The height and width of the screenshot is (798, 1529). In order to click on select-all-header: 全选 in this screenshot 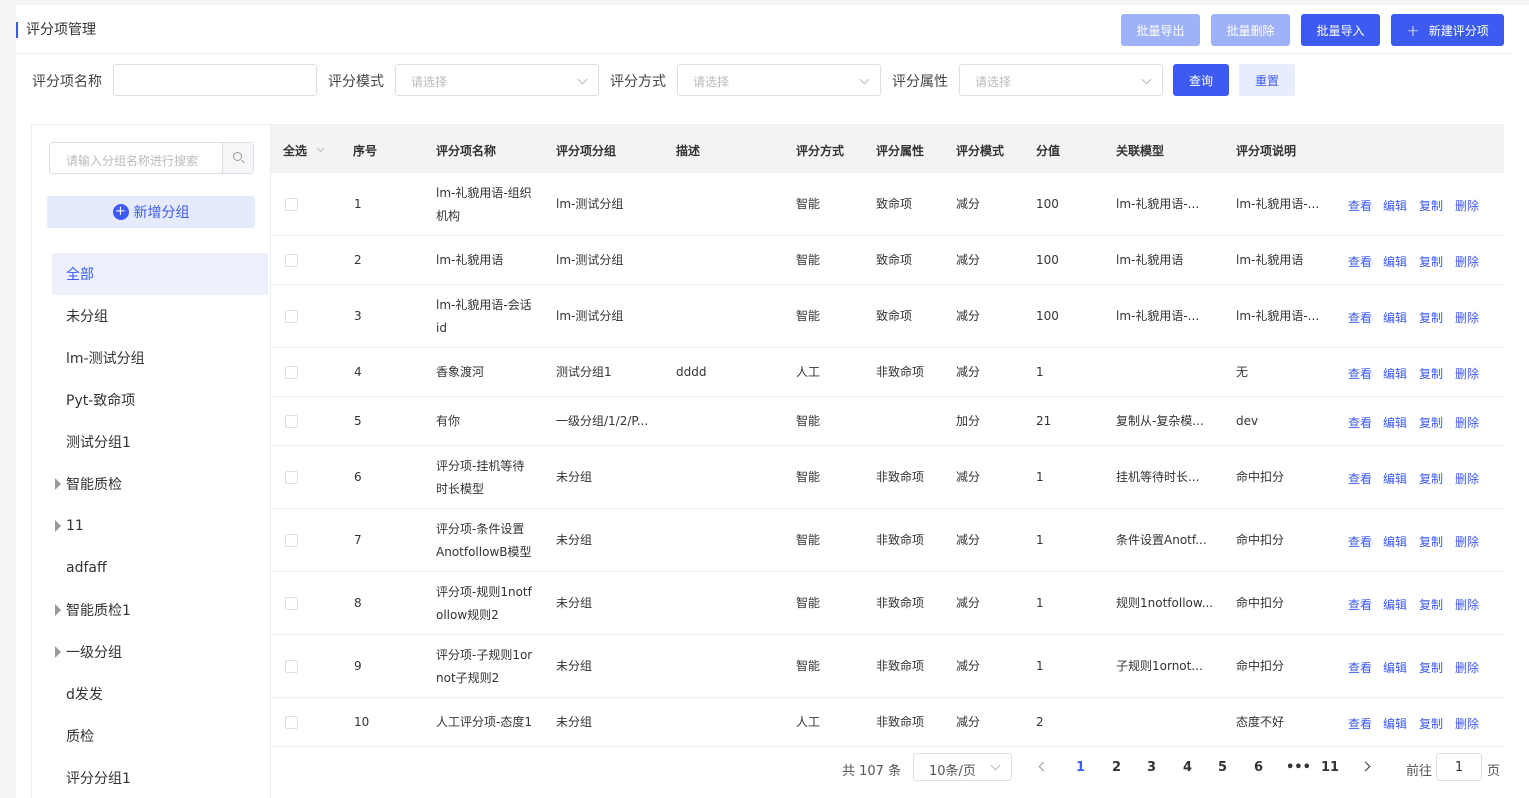, I will do `click(295, 150)`.